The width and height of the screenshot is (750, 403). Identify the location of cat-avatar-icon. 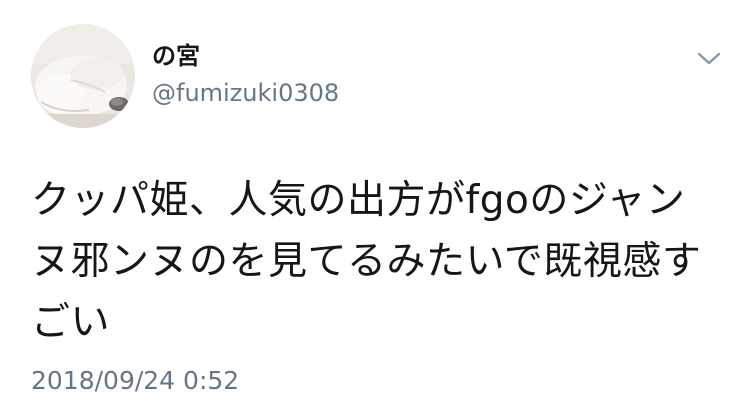
(83, 76).